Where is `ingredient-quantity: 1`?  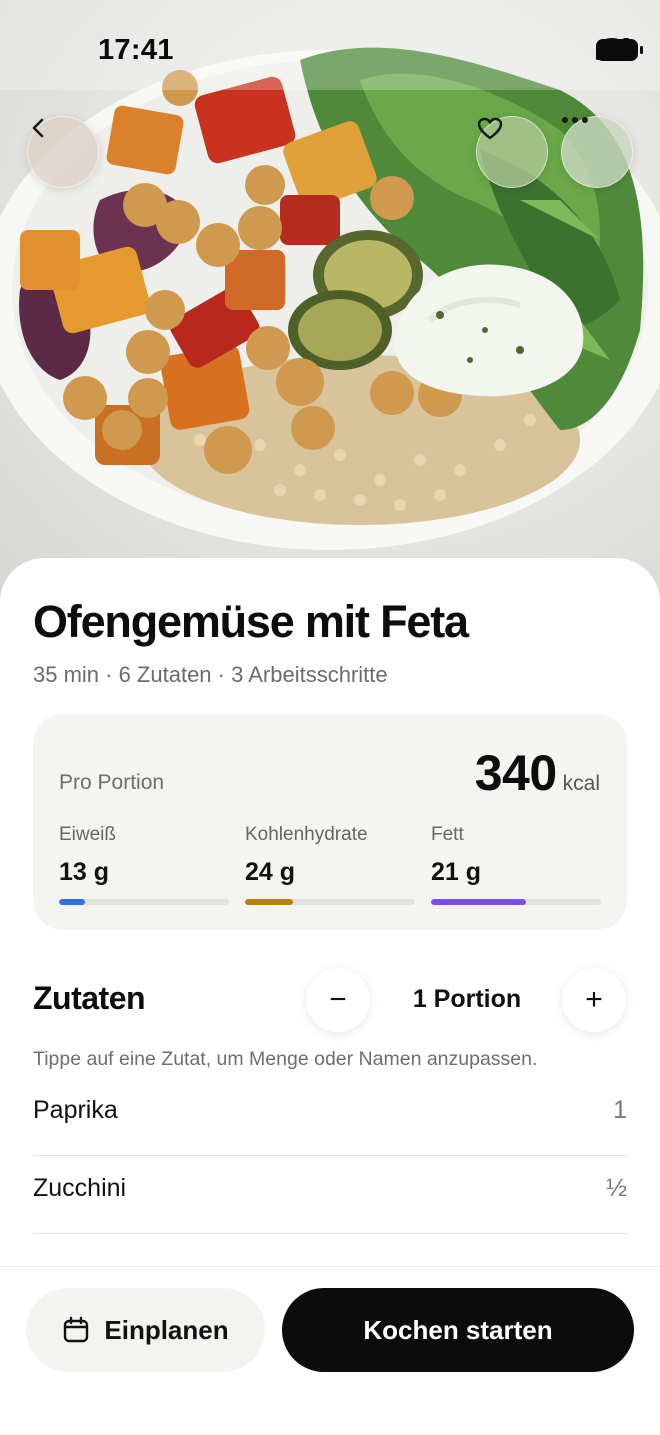 ingredient-quantity: 1 is located at coordinates (620, 1110).